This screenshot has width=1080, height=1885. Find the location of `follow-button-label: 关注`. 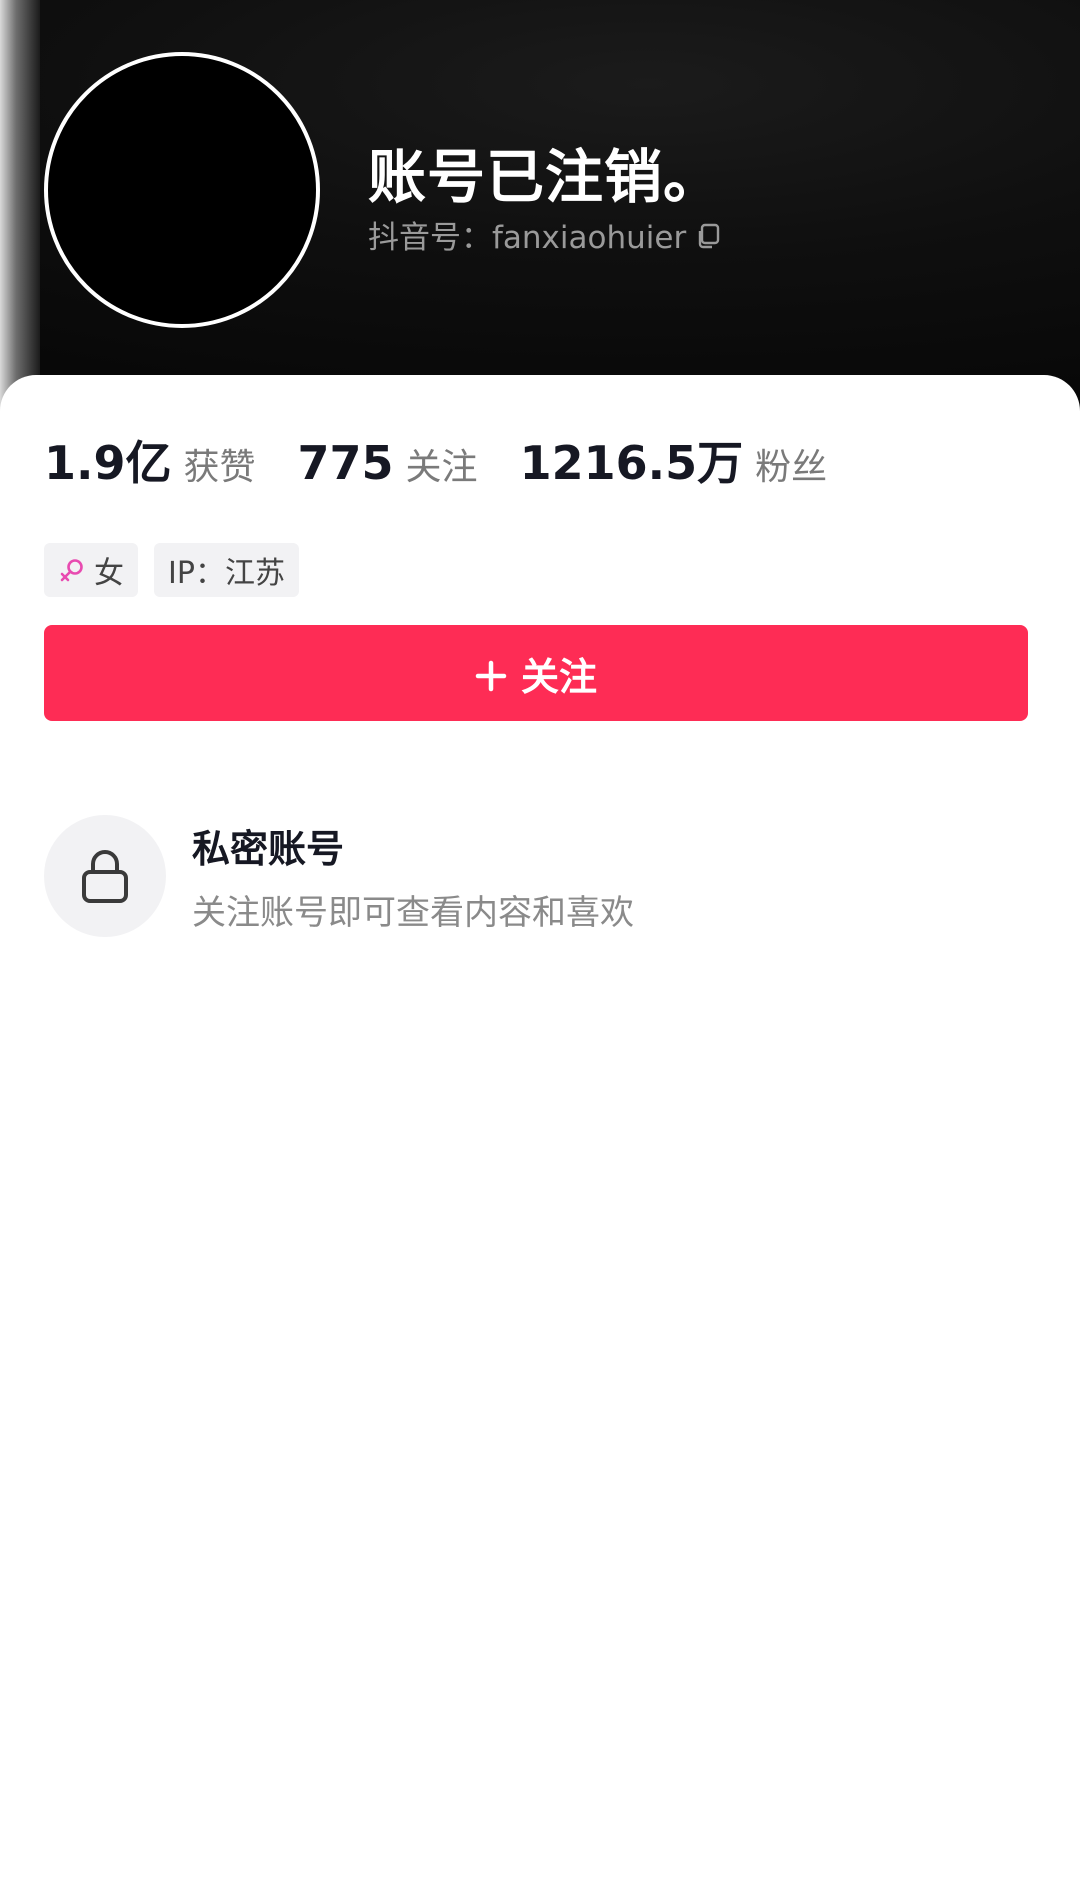

follow-button-label: 关注 is located at coordinates (558, 676).